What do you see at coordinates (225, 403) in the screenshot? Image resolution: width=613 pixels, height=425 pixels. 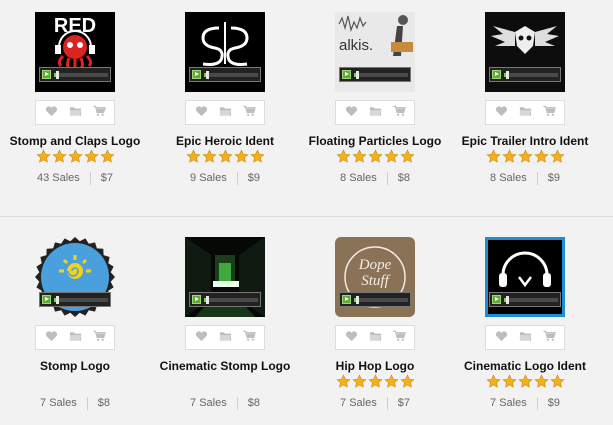 I see `product-meta: 7 Sales $8` at bounding box center [225, 403].